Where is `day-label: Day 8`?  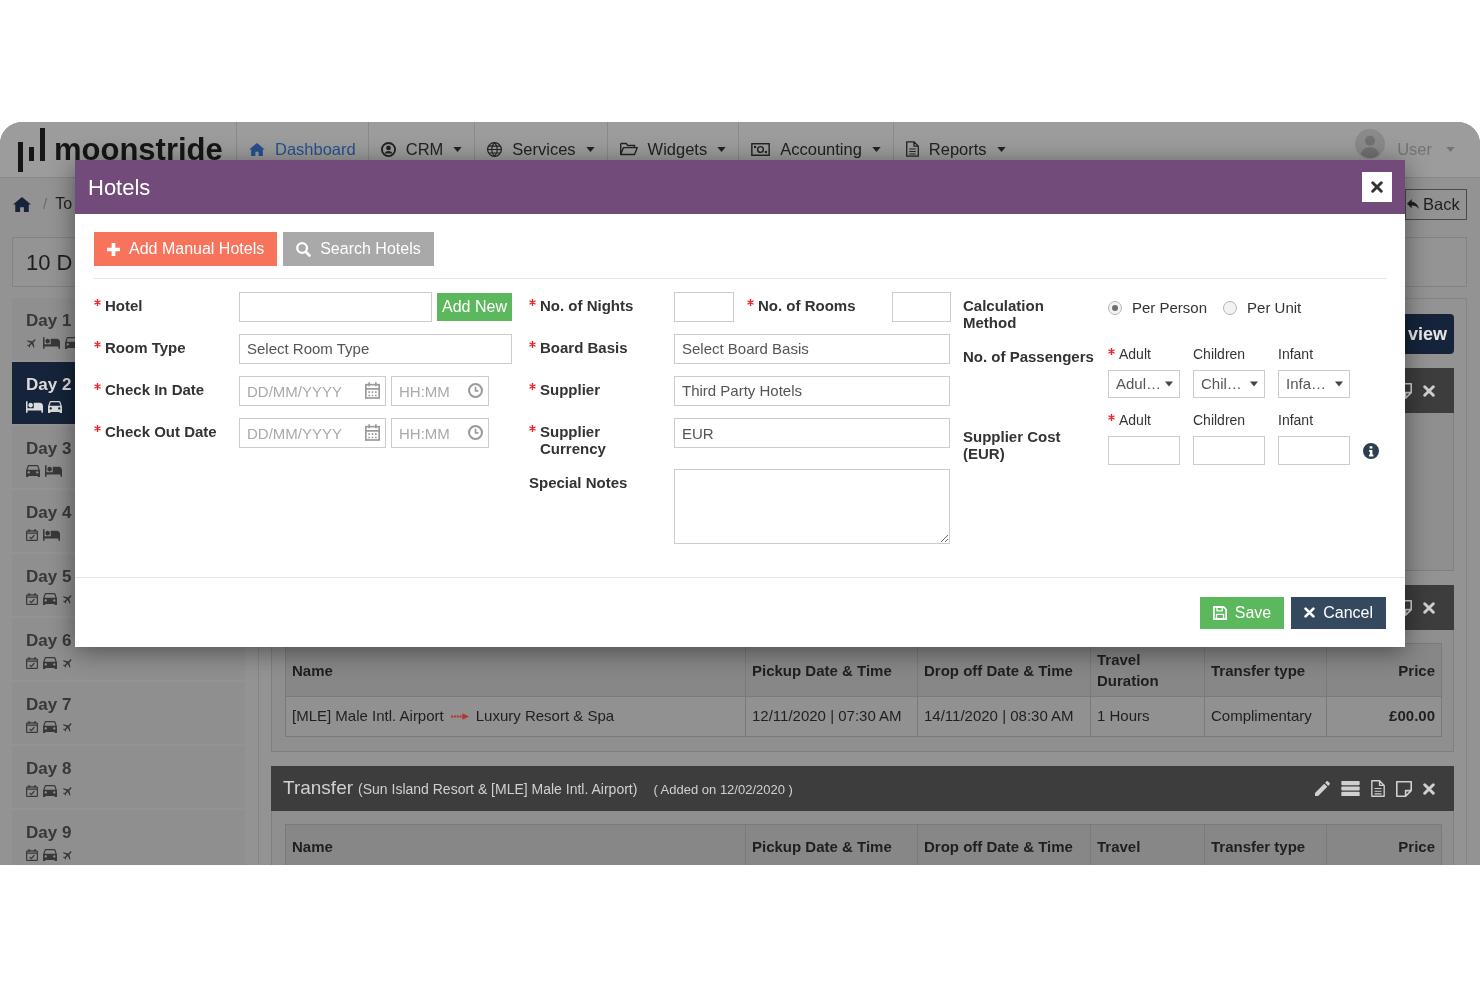 day-label: Day 8 is located at coordinates (49, 769).